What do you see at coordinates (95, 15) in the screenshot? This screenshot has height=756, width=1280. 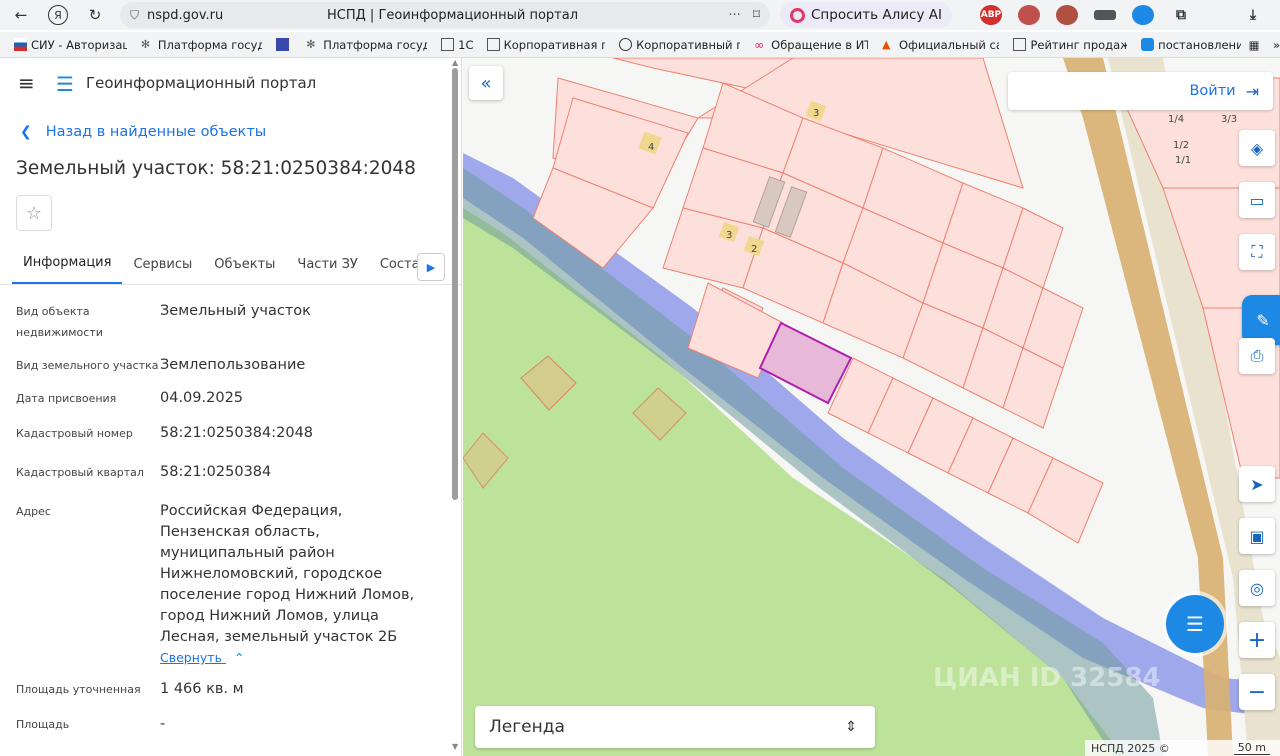 I see `reload-icon: ↻` at bounding box center [95, 15].